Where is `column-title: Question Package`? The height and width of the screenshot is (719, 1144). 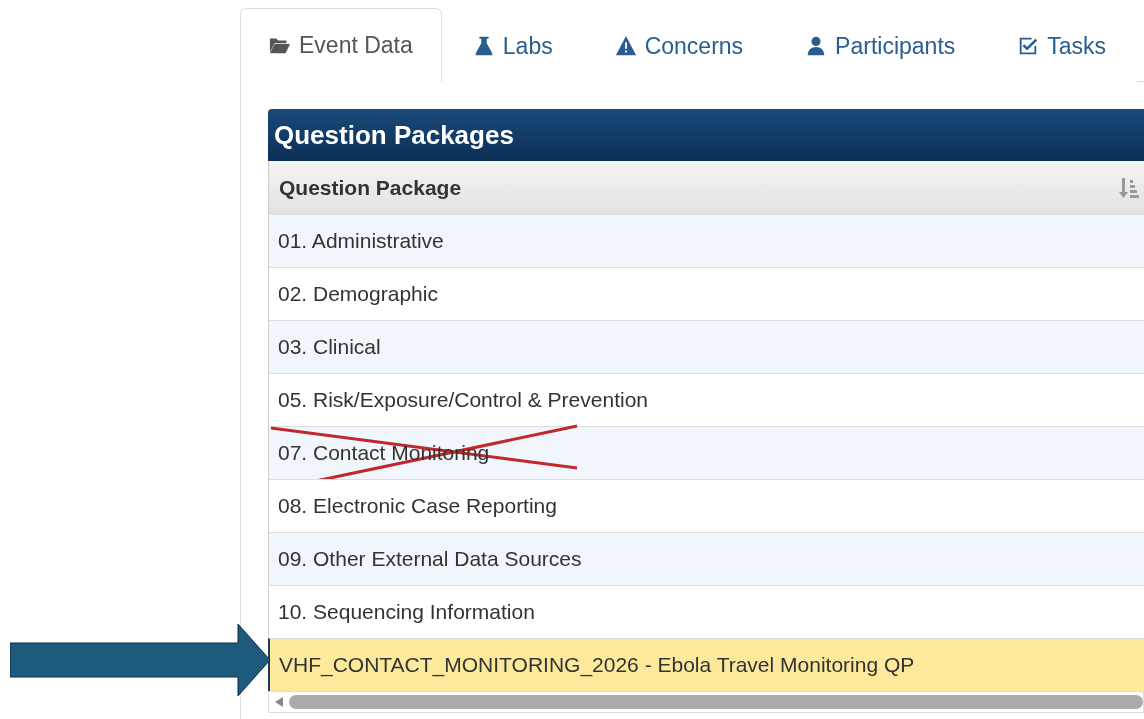
column-title: Question Package is located at coordinates (370, 187).